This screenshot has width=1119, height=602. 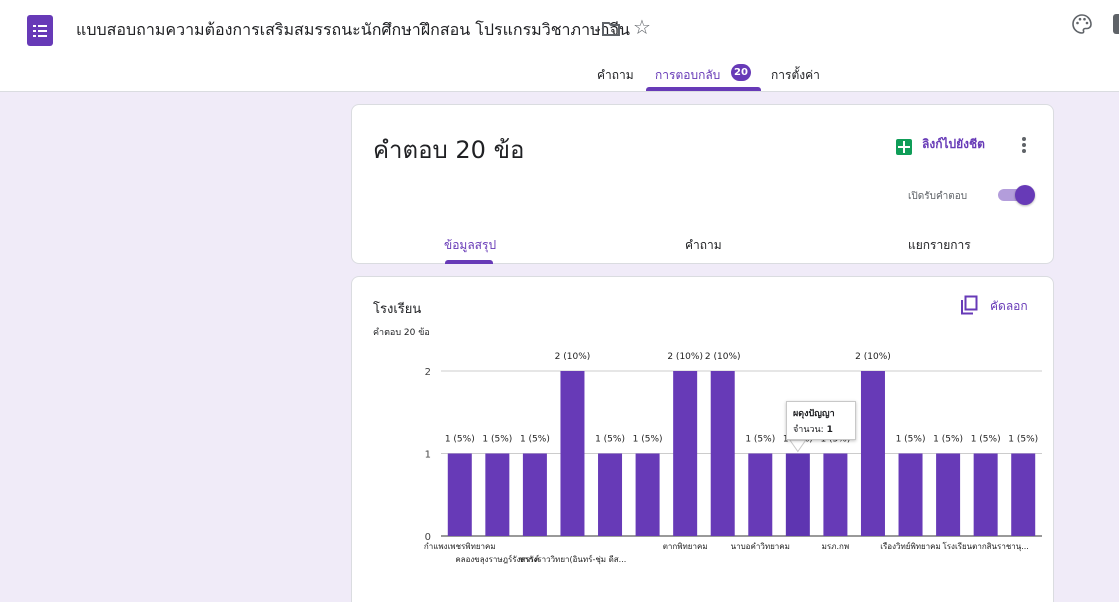 I want to click on folder-icon, so click(x=611, y=29).